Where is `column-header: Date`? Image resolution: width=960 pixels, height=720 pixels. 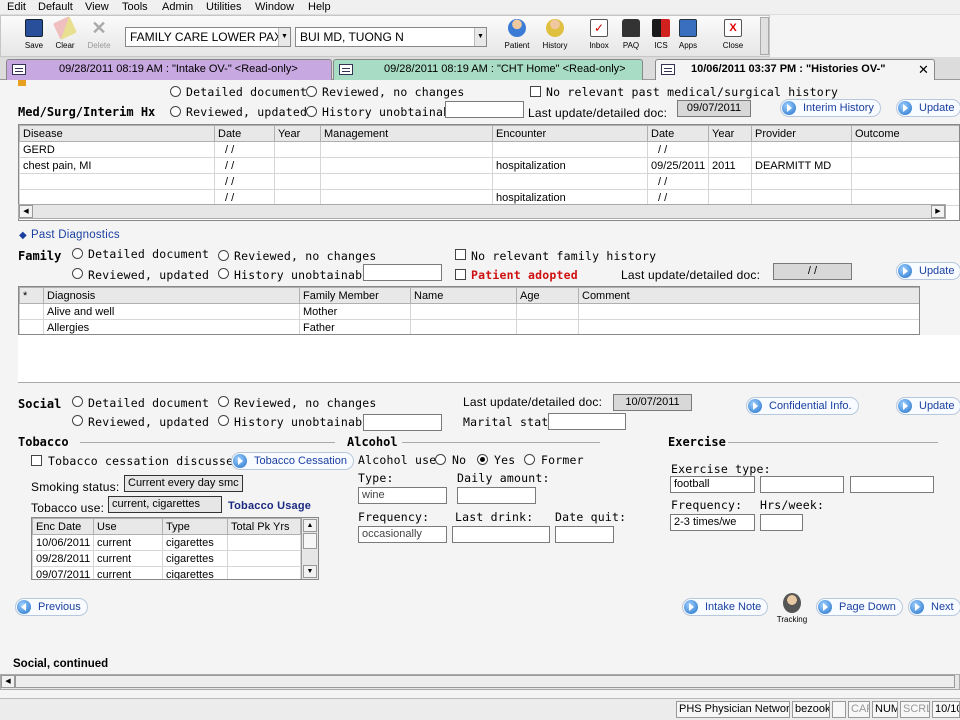
column-header: Date is located at coordinates (244, 133).